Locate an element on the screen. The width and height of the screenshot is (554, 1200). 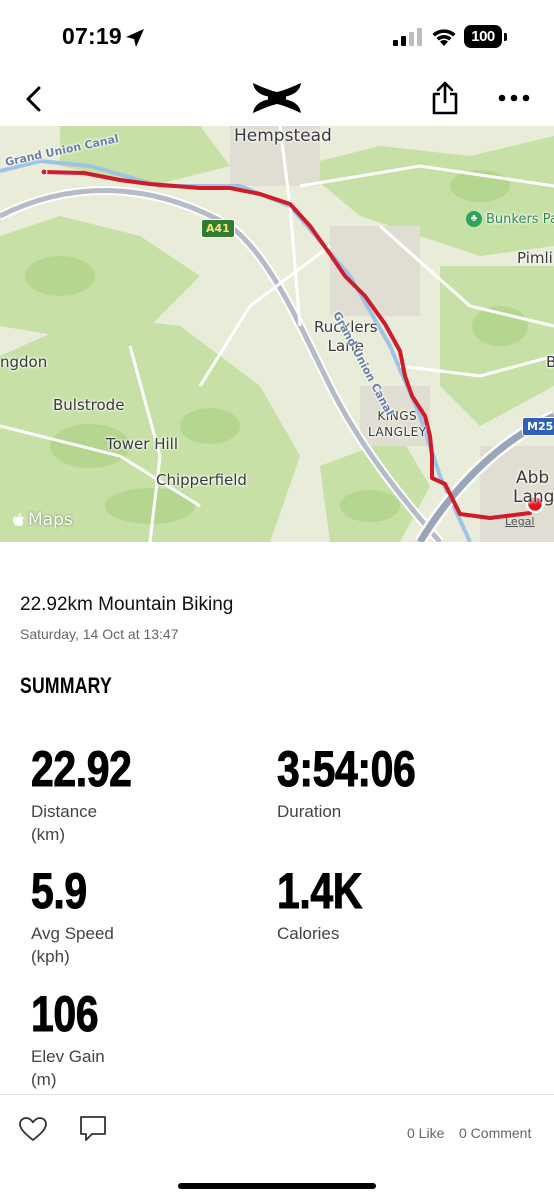
stat-label: Elev Gain (m) is located at coordinates (68, 1068).